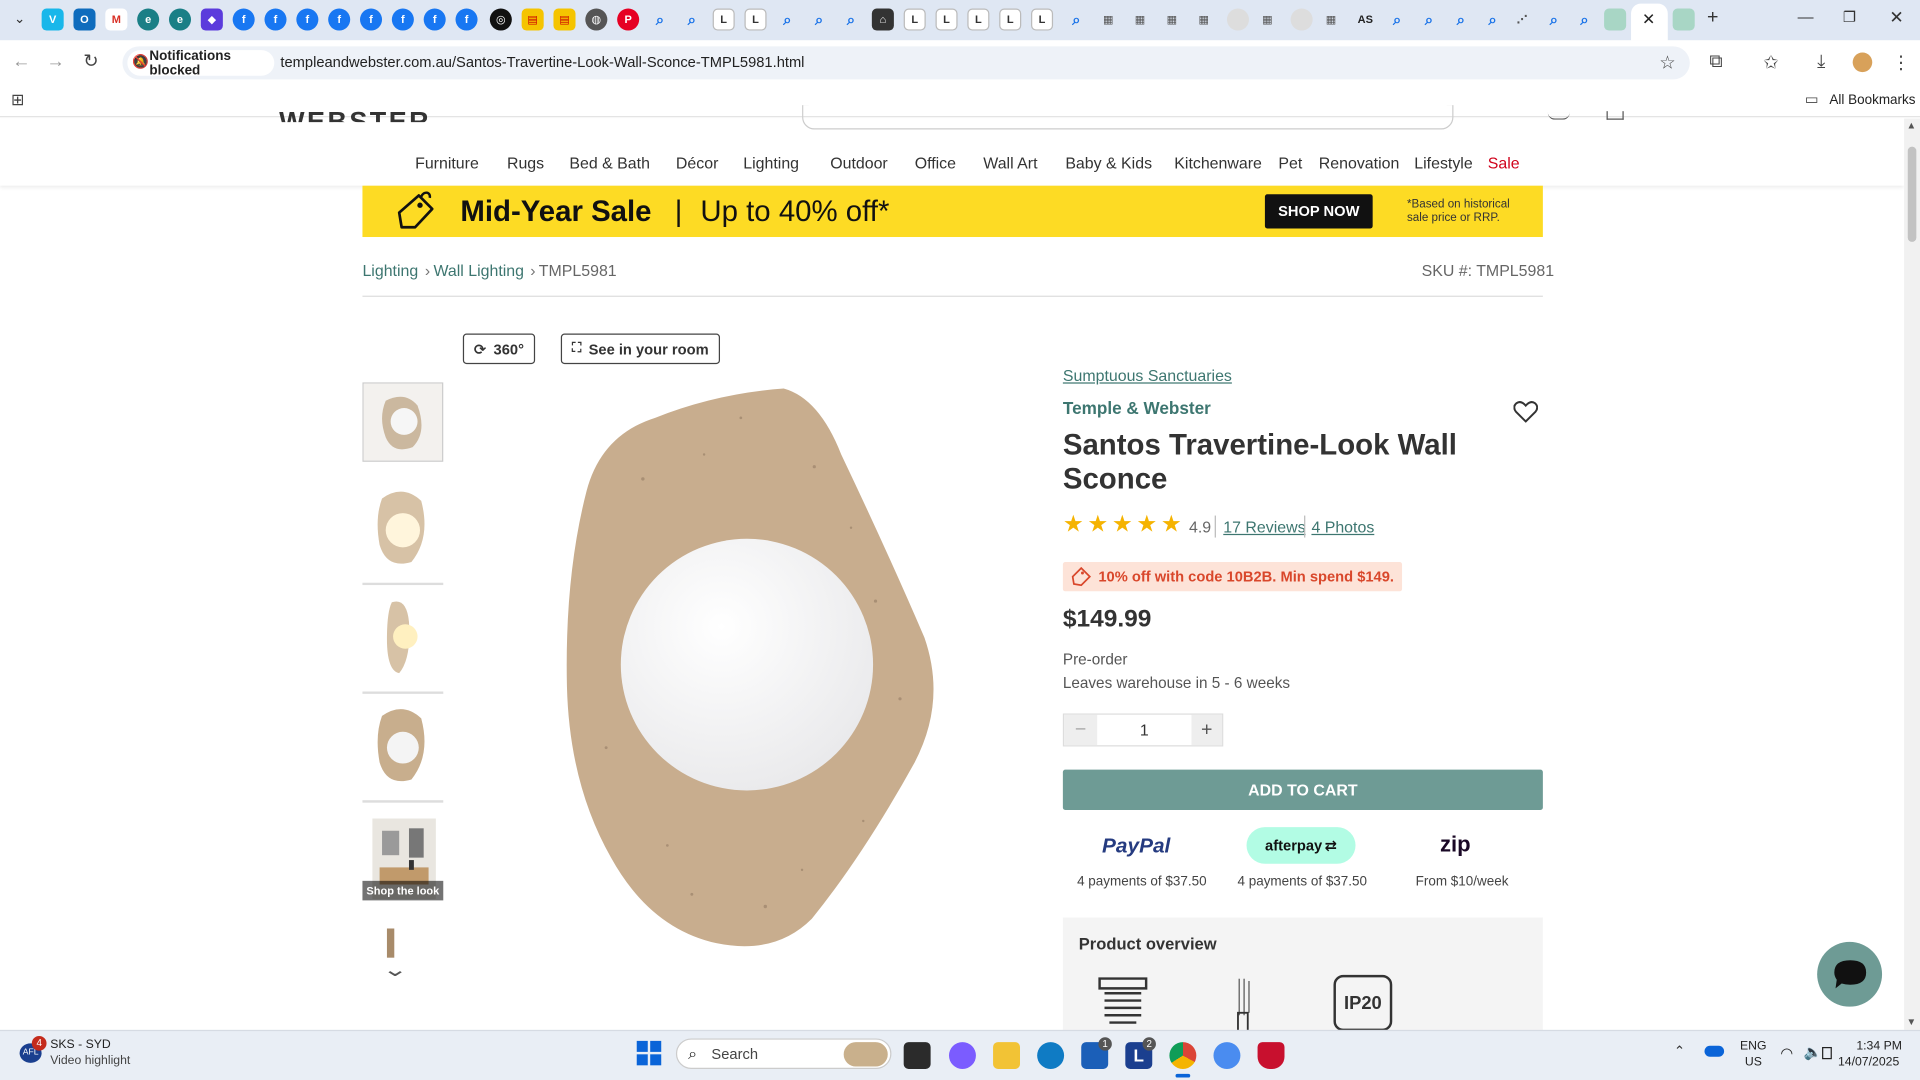 Image resolution: width=1920 pixels, height=1080 pixels. Describe the element at coordinates (640, 349) in the screenshot. I see `see-in-room-button: ⛶ See in your room` at that location.